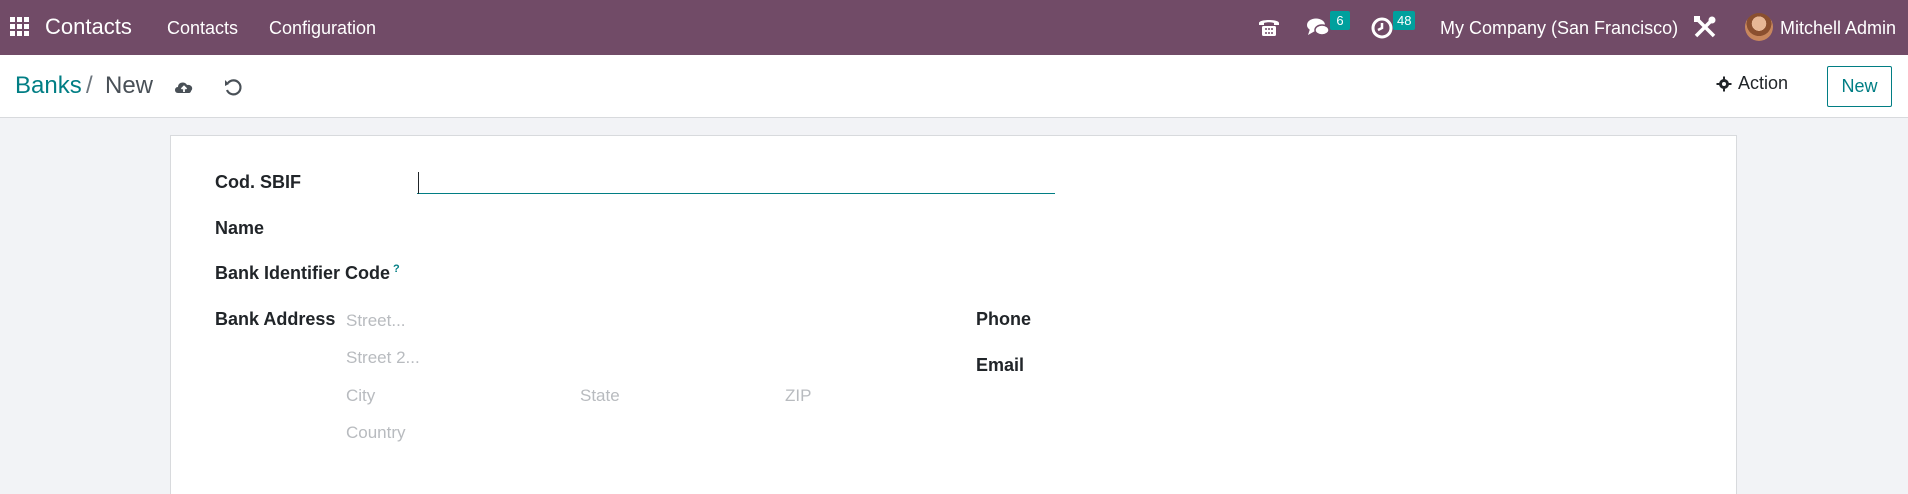 The height and width of the screenshot is (494, 1908). Describe the element at coordinates (360, 396) in the screenshot. I see `city-input: City` at that location.